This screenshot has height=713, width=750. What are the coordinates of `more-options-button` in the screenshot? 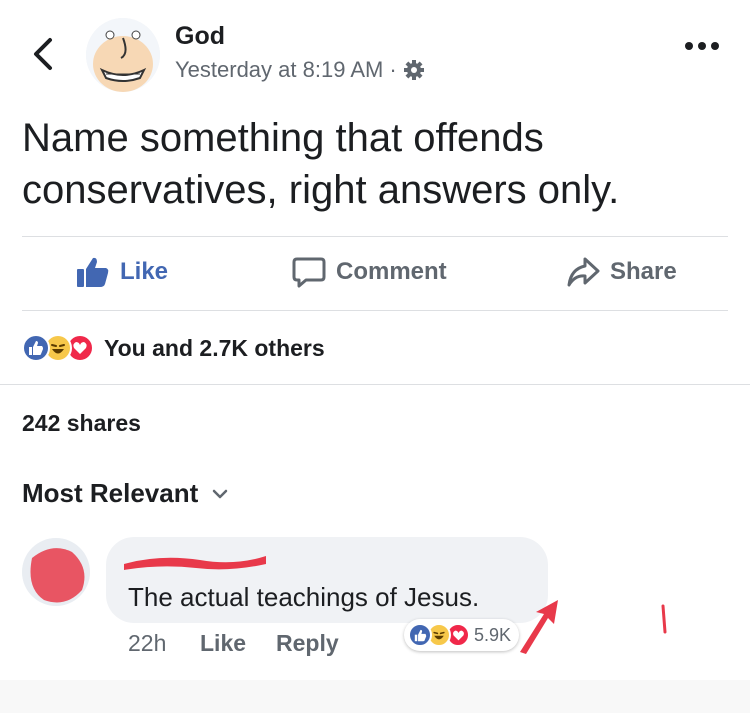 It's located at (702, 46).